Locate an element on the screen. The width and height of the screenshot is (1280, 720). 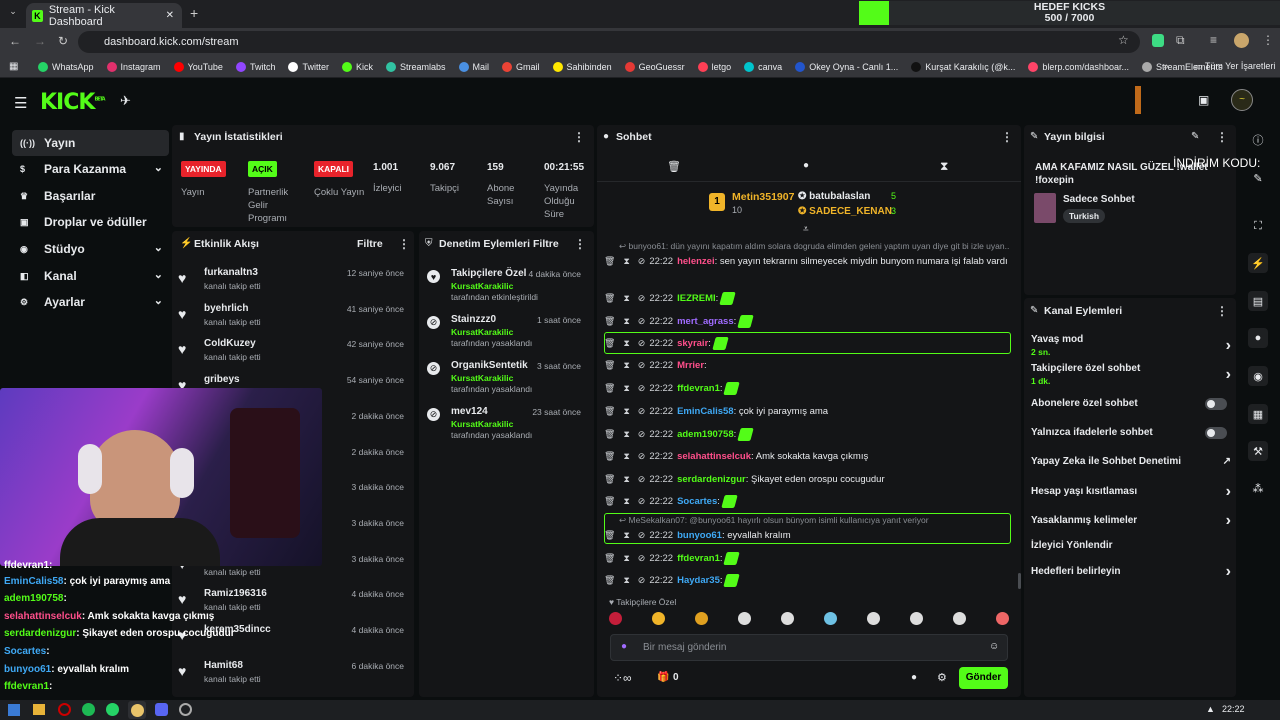
moderation-target: mev124 is located at coordinates (469, 411).